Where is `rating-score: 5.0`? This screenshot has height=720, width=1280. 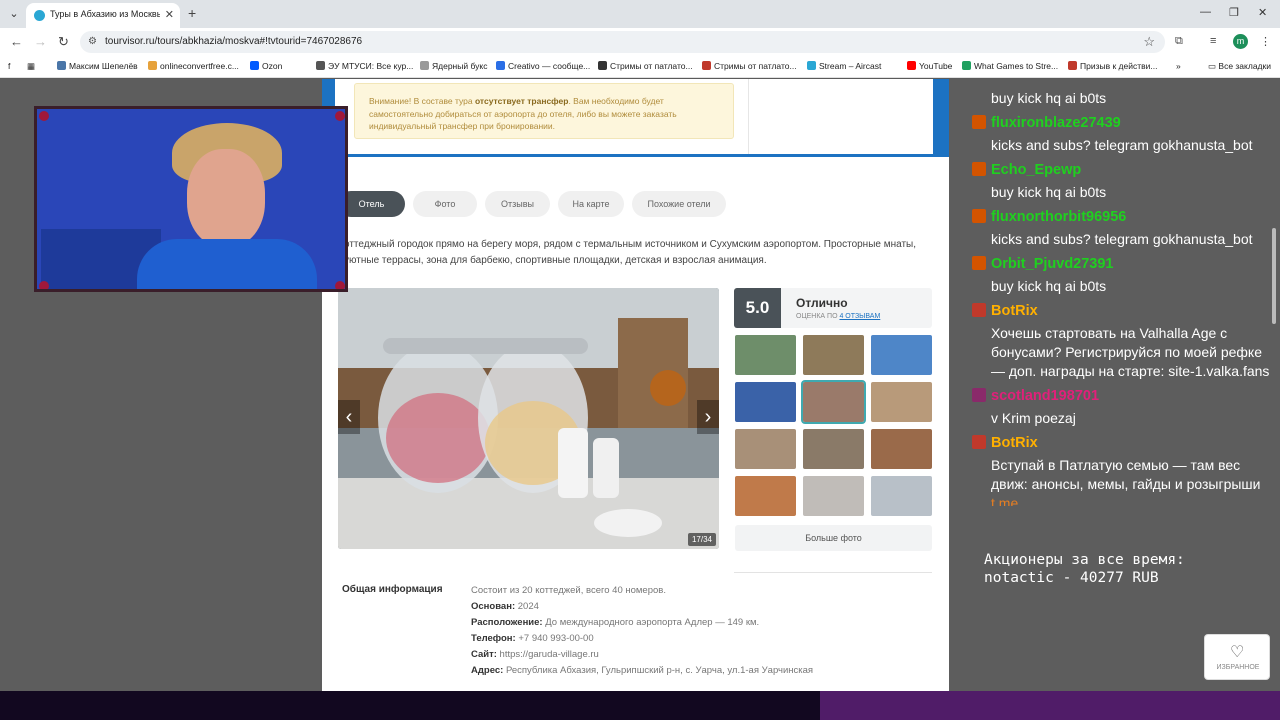 rating-score: 5.0 is located at coordinates (757, 308).